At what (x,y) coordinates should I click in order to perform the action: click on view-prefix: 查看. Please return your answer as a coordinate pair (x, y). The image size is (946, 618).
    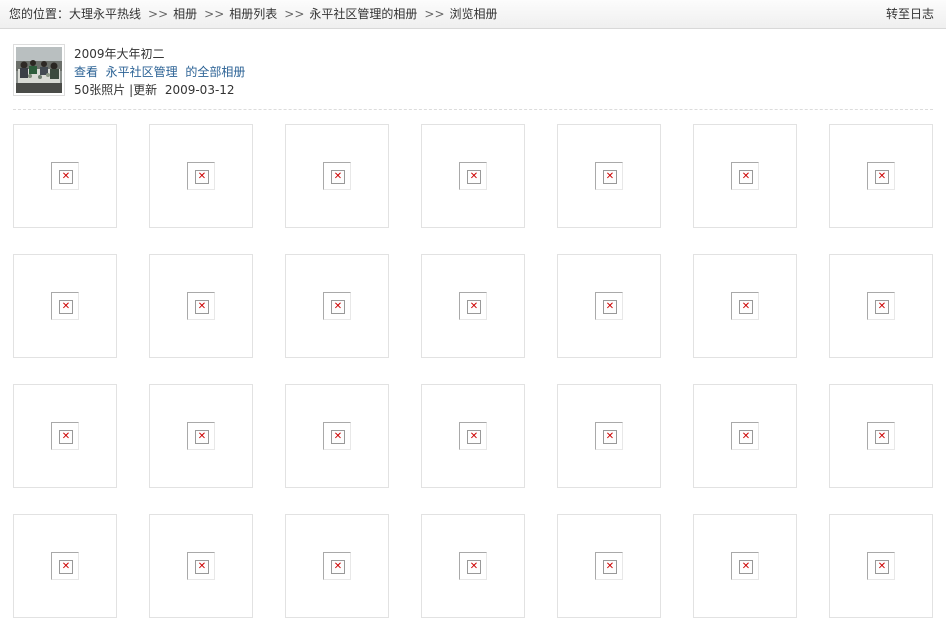
    Looking at the image, I should click on (86, 72).